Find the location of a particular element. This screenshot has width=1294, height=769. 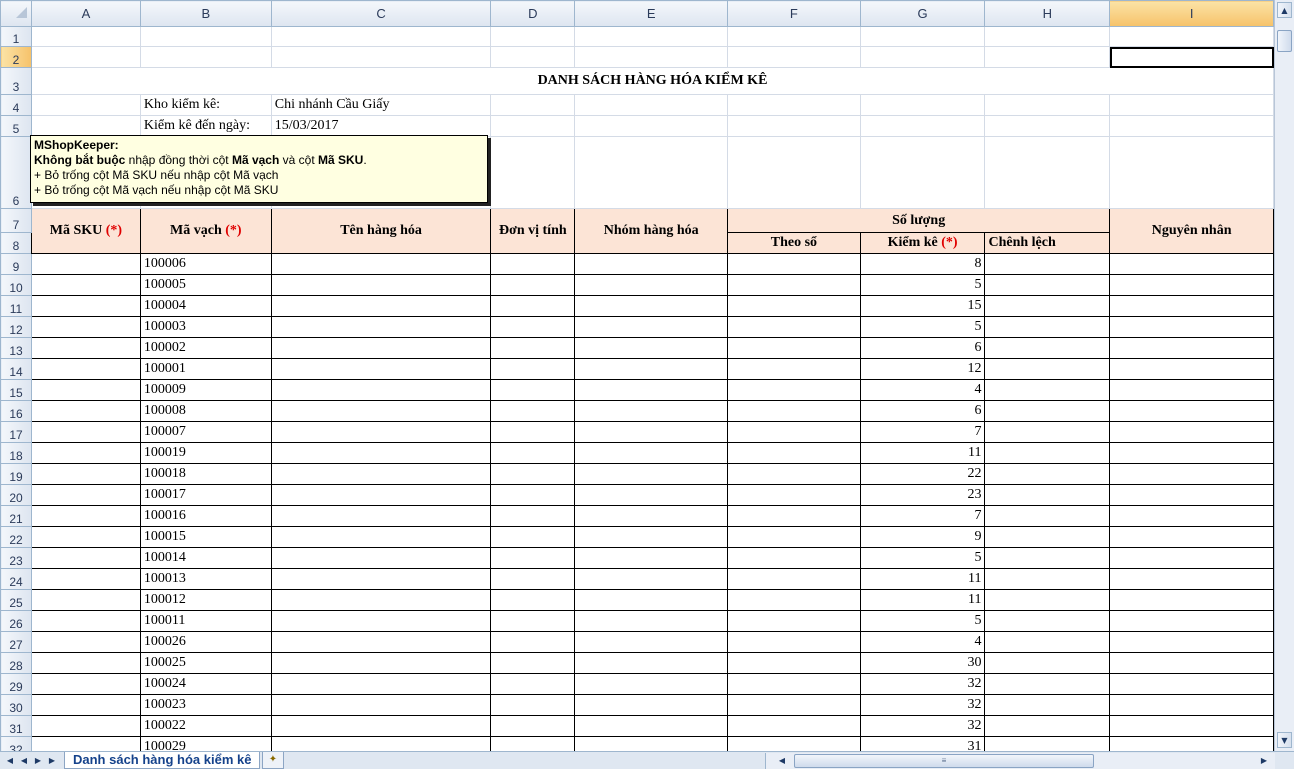

row-header: 10 is located at coordinates (16, 285).